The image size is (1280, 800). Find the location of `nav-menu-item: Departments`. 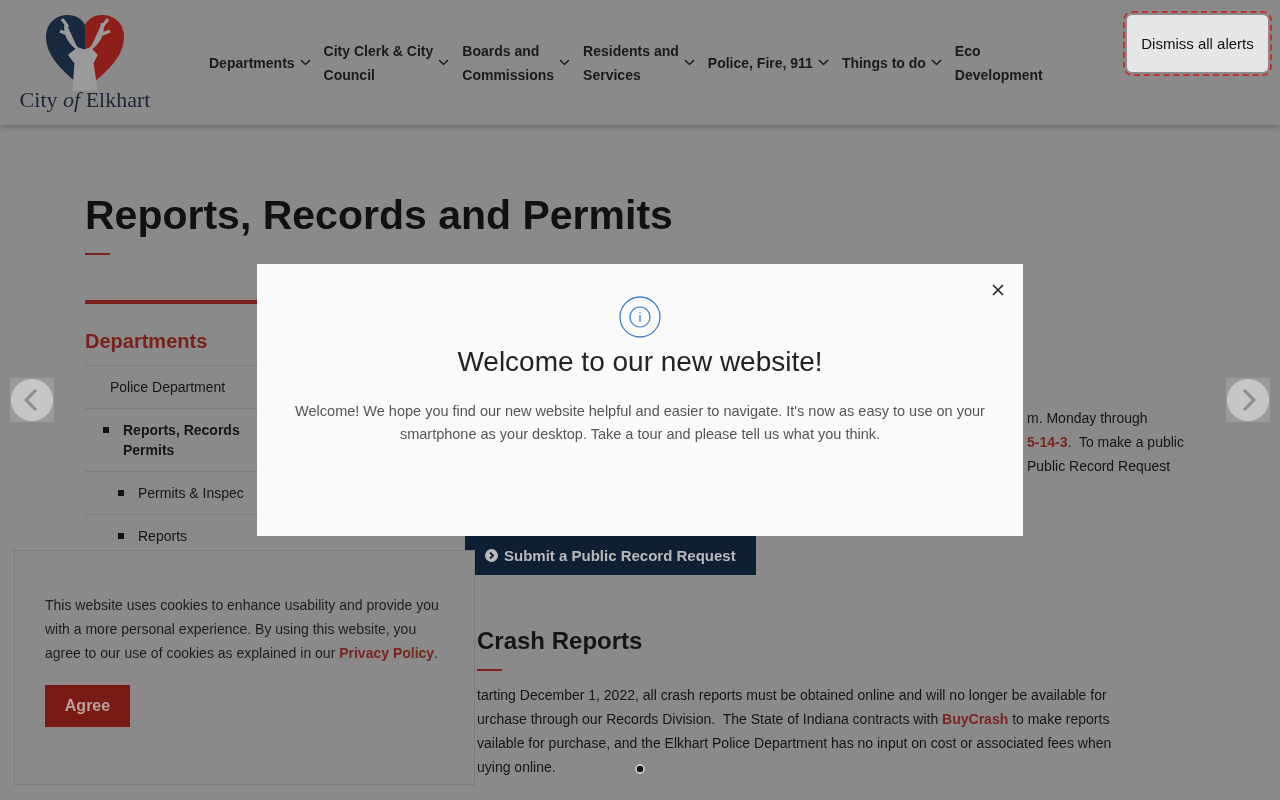

nav-menu-item: Departments is located at coordinates (260, 62).